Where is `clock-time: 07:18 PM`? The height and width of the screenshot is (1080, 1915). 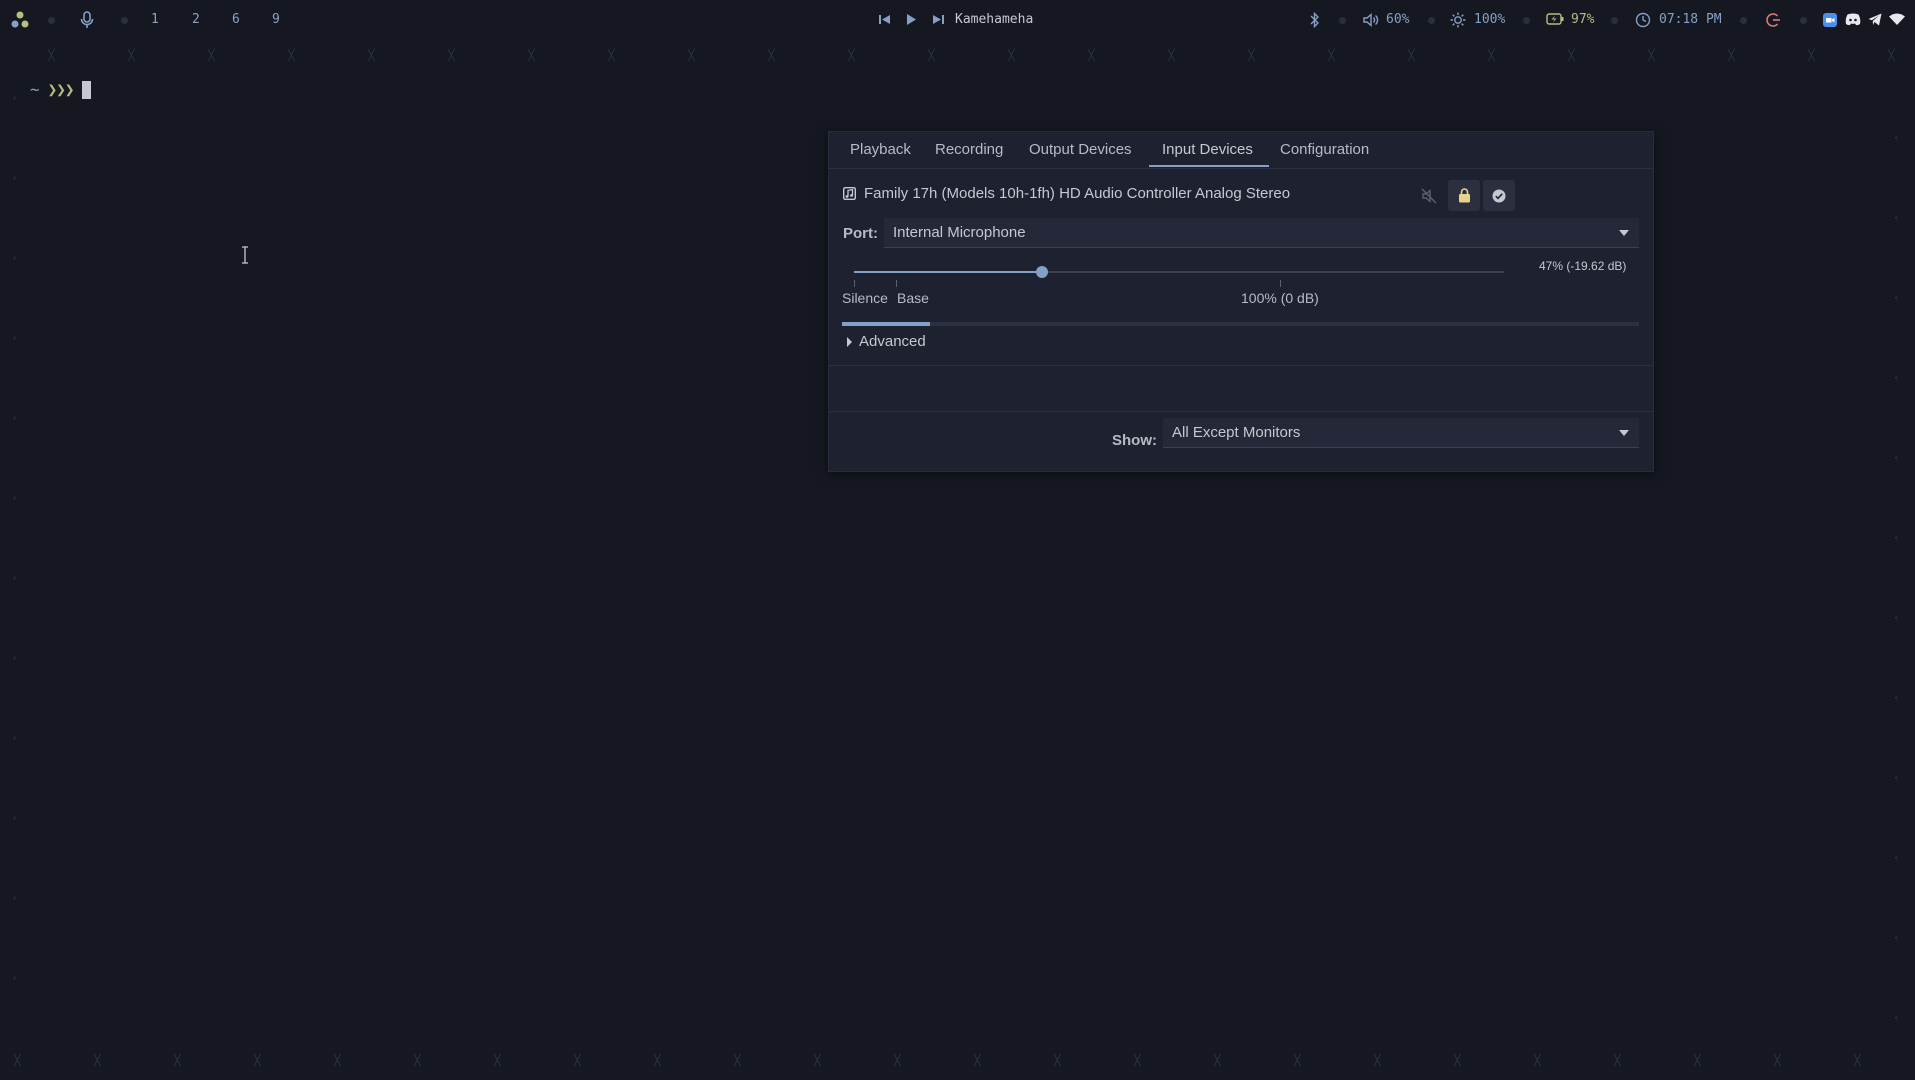 clock-time: 07:18 PM is located at coordinates (1690, 19).